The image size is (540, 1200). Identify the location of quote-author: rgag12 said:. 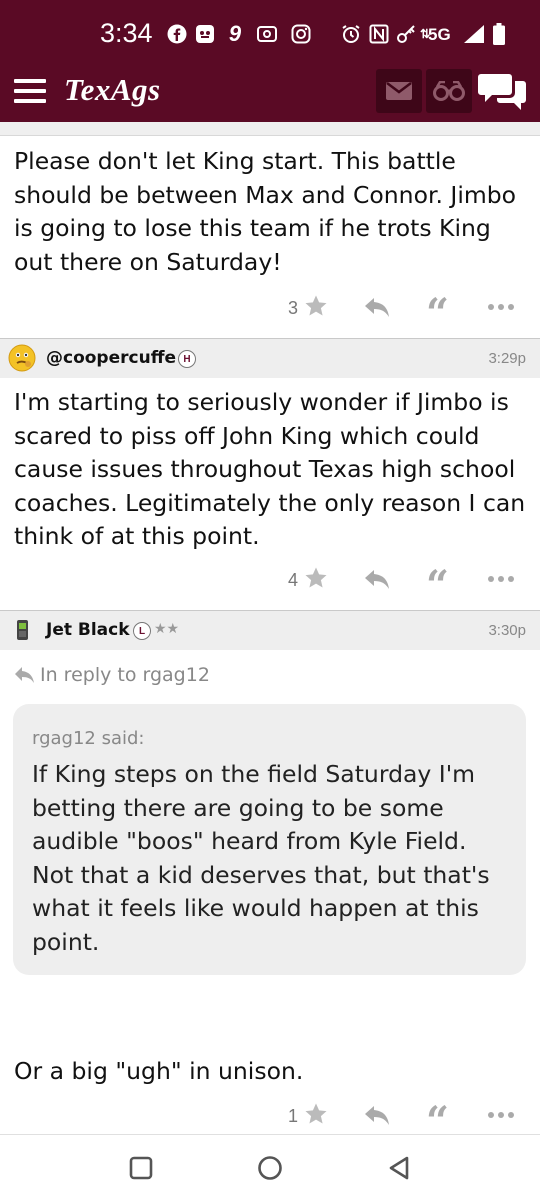
(88, 738).